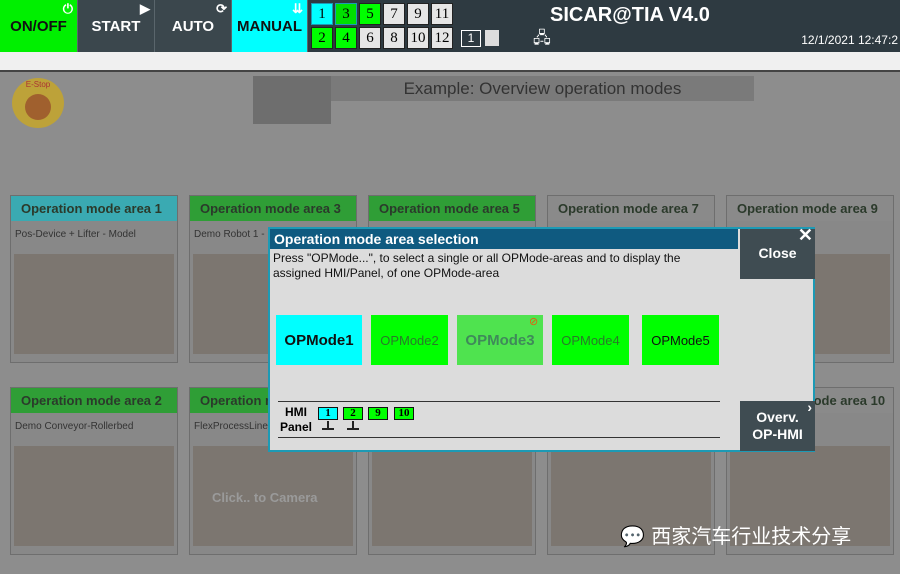 The image size is (900, 574). What do you see at coordinates (297, 8) in the screenshot?
I see `manual-icon: ⇊` at bounding box center [297, 8].